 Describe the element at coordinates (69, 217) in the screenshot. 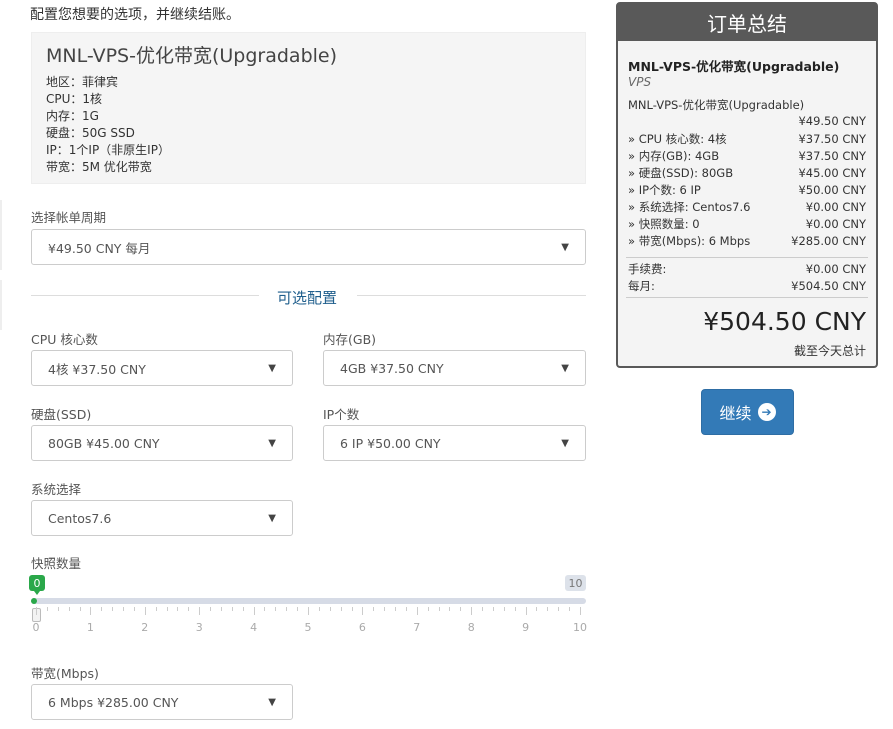

I see `billing-cycle-label: 选择帐单周期` at that location.